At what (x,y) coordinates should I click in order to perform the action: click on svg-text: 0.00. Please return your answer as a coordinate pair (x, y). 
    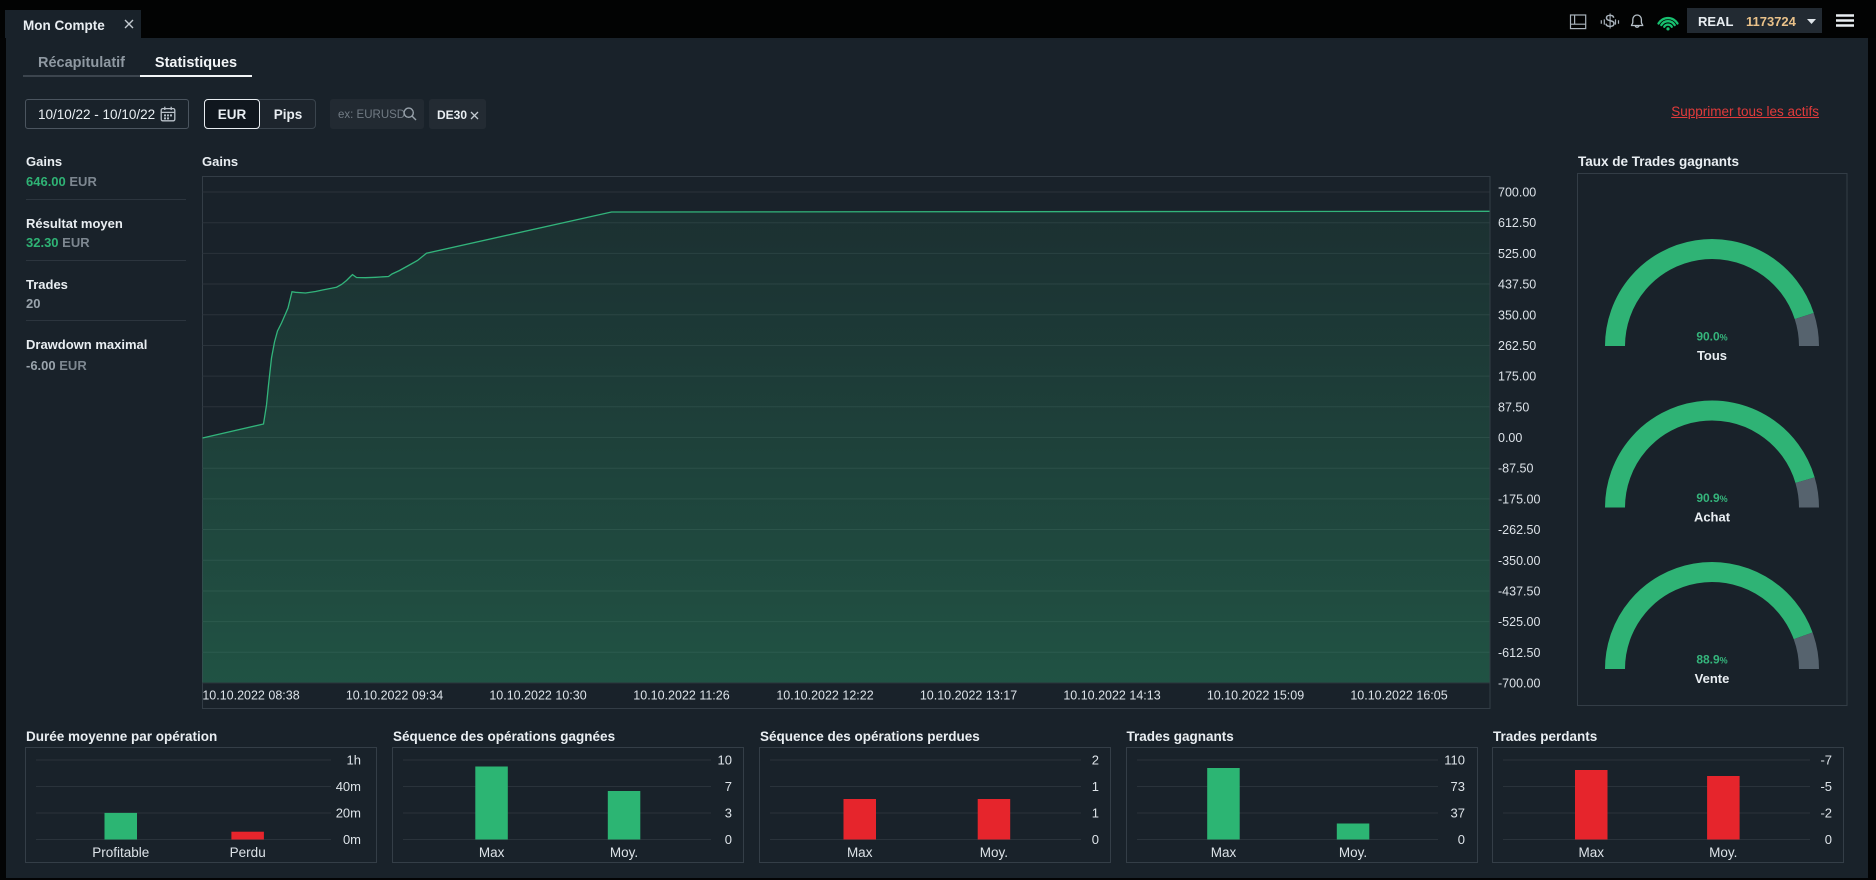
    Looking at the image, I should click on (1510, 438).